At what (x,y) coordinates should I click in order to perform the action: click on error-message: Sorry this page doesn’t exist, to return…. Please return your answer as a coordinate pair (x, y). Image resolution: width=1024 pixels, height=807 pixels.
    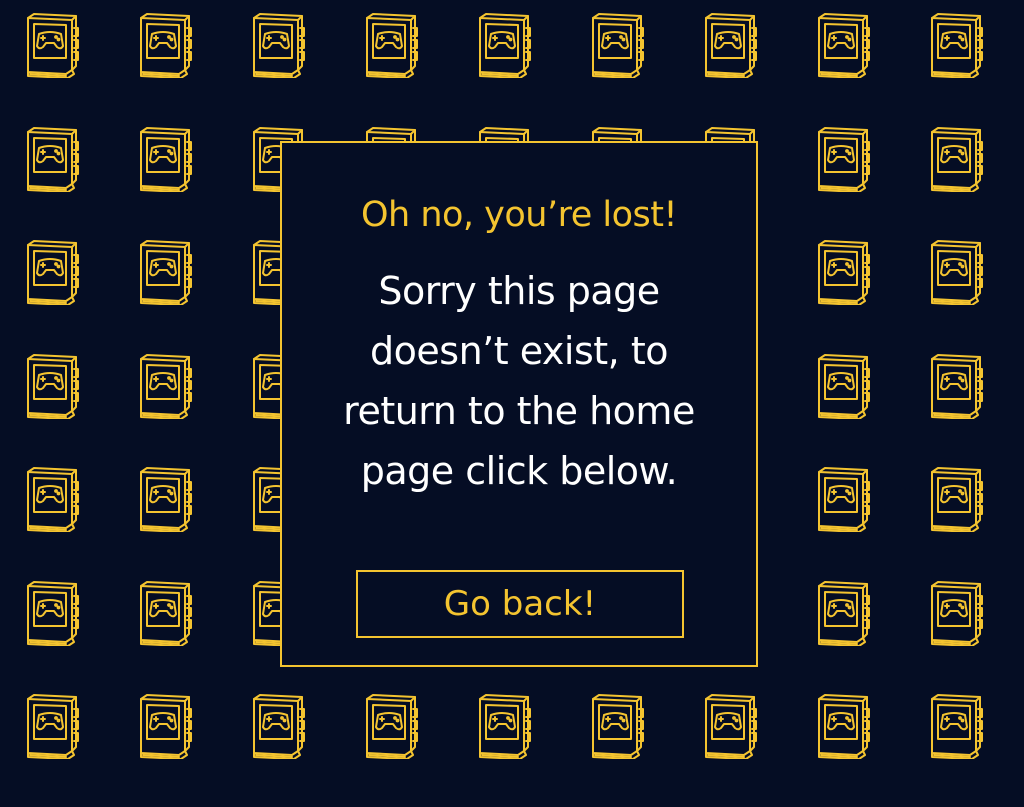
    Looking at the image, I should click on (519, 381).